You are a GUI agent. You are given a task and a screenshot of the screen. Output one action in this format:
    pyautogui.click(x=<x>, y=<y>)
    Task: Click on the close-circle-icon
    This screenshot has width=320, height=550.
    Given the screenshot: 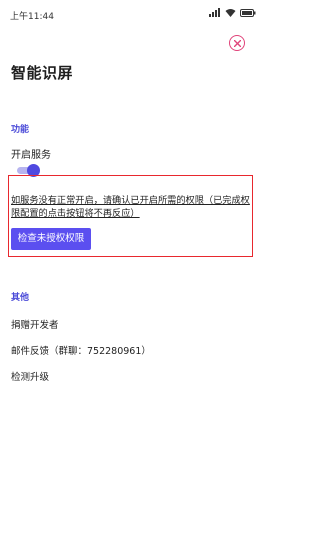 What is the action you would take?
    pyautogui.click(x=237, y=43)
    